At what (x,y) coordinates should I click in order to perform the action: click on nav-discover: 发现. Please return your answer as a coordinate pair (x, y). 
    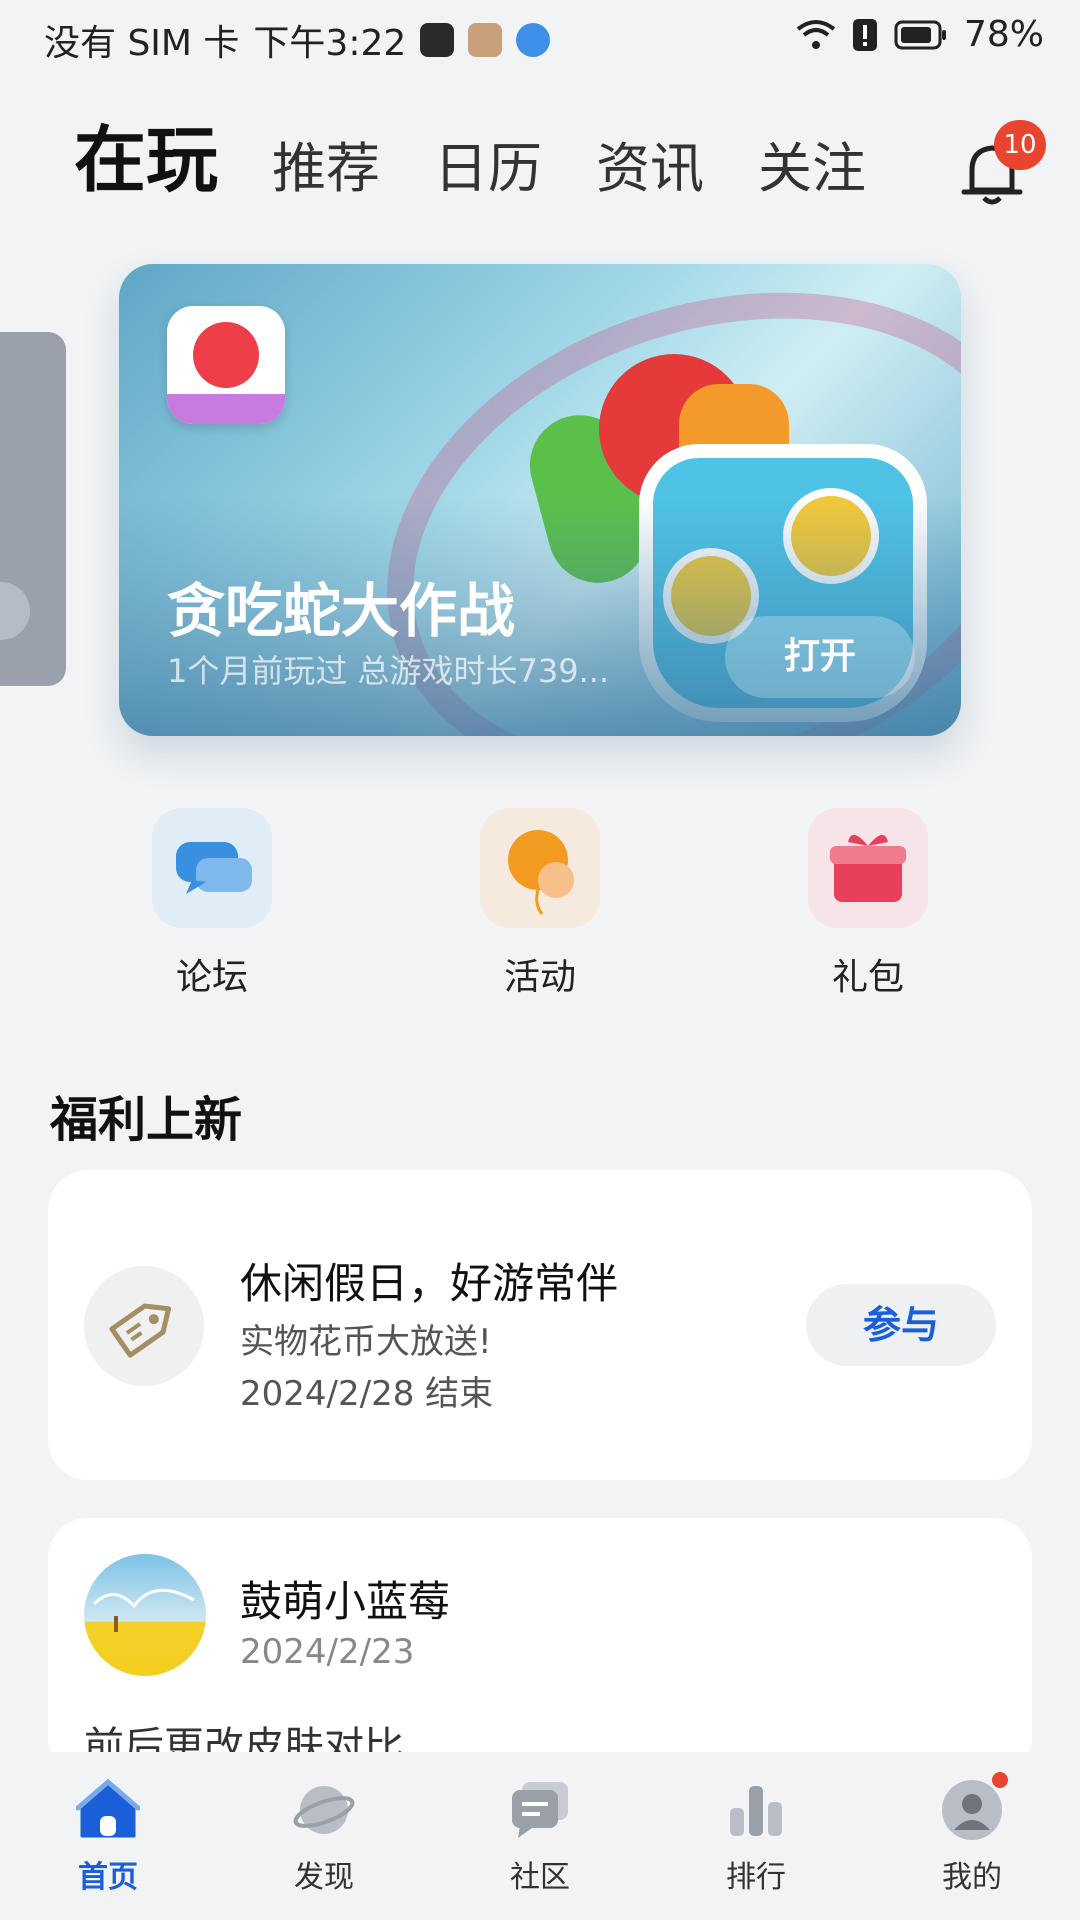
    Looking at the image, I should click on (324, 1837).